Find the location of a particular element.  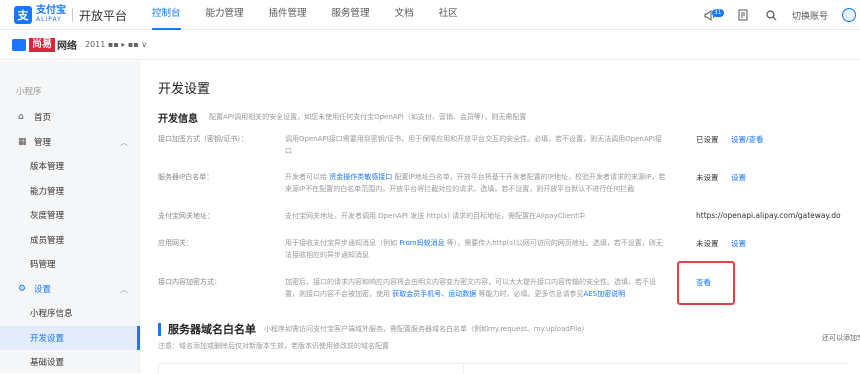

aes-doc-link: AES加密说明 is located at coordinates (604, 294).